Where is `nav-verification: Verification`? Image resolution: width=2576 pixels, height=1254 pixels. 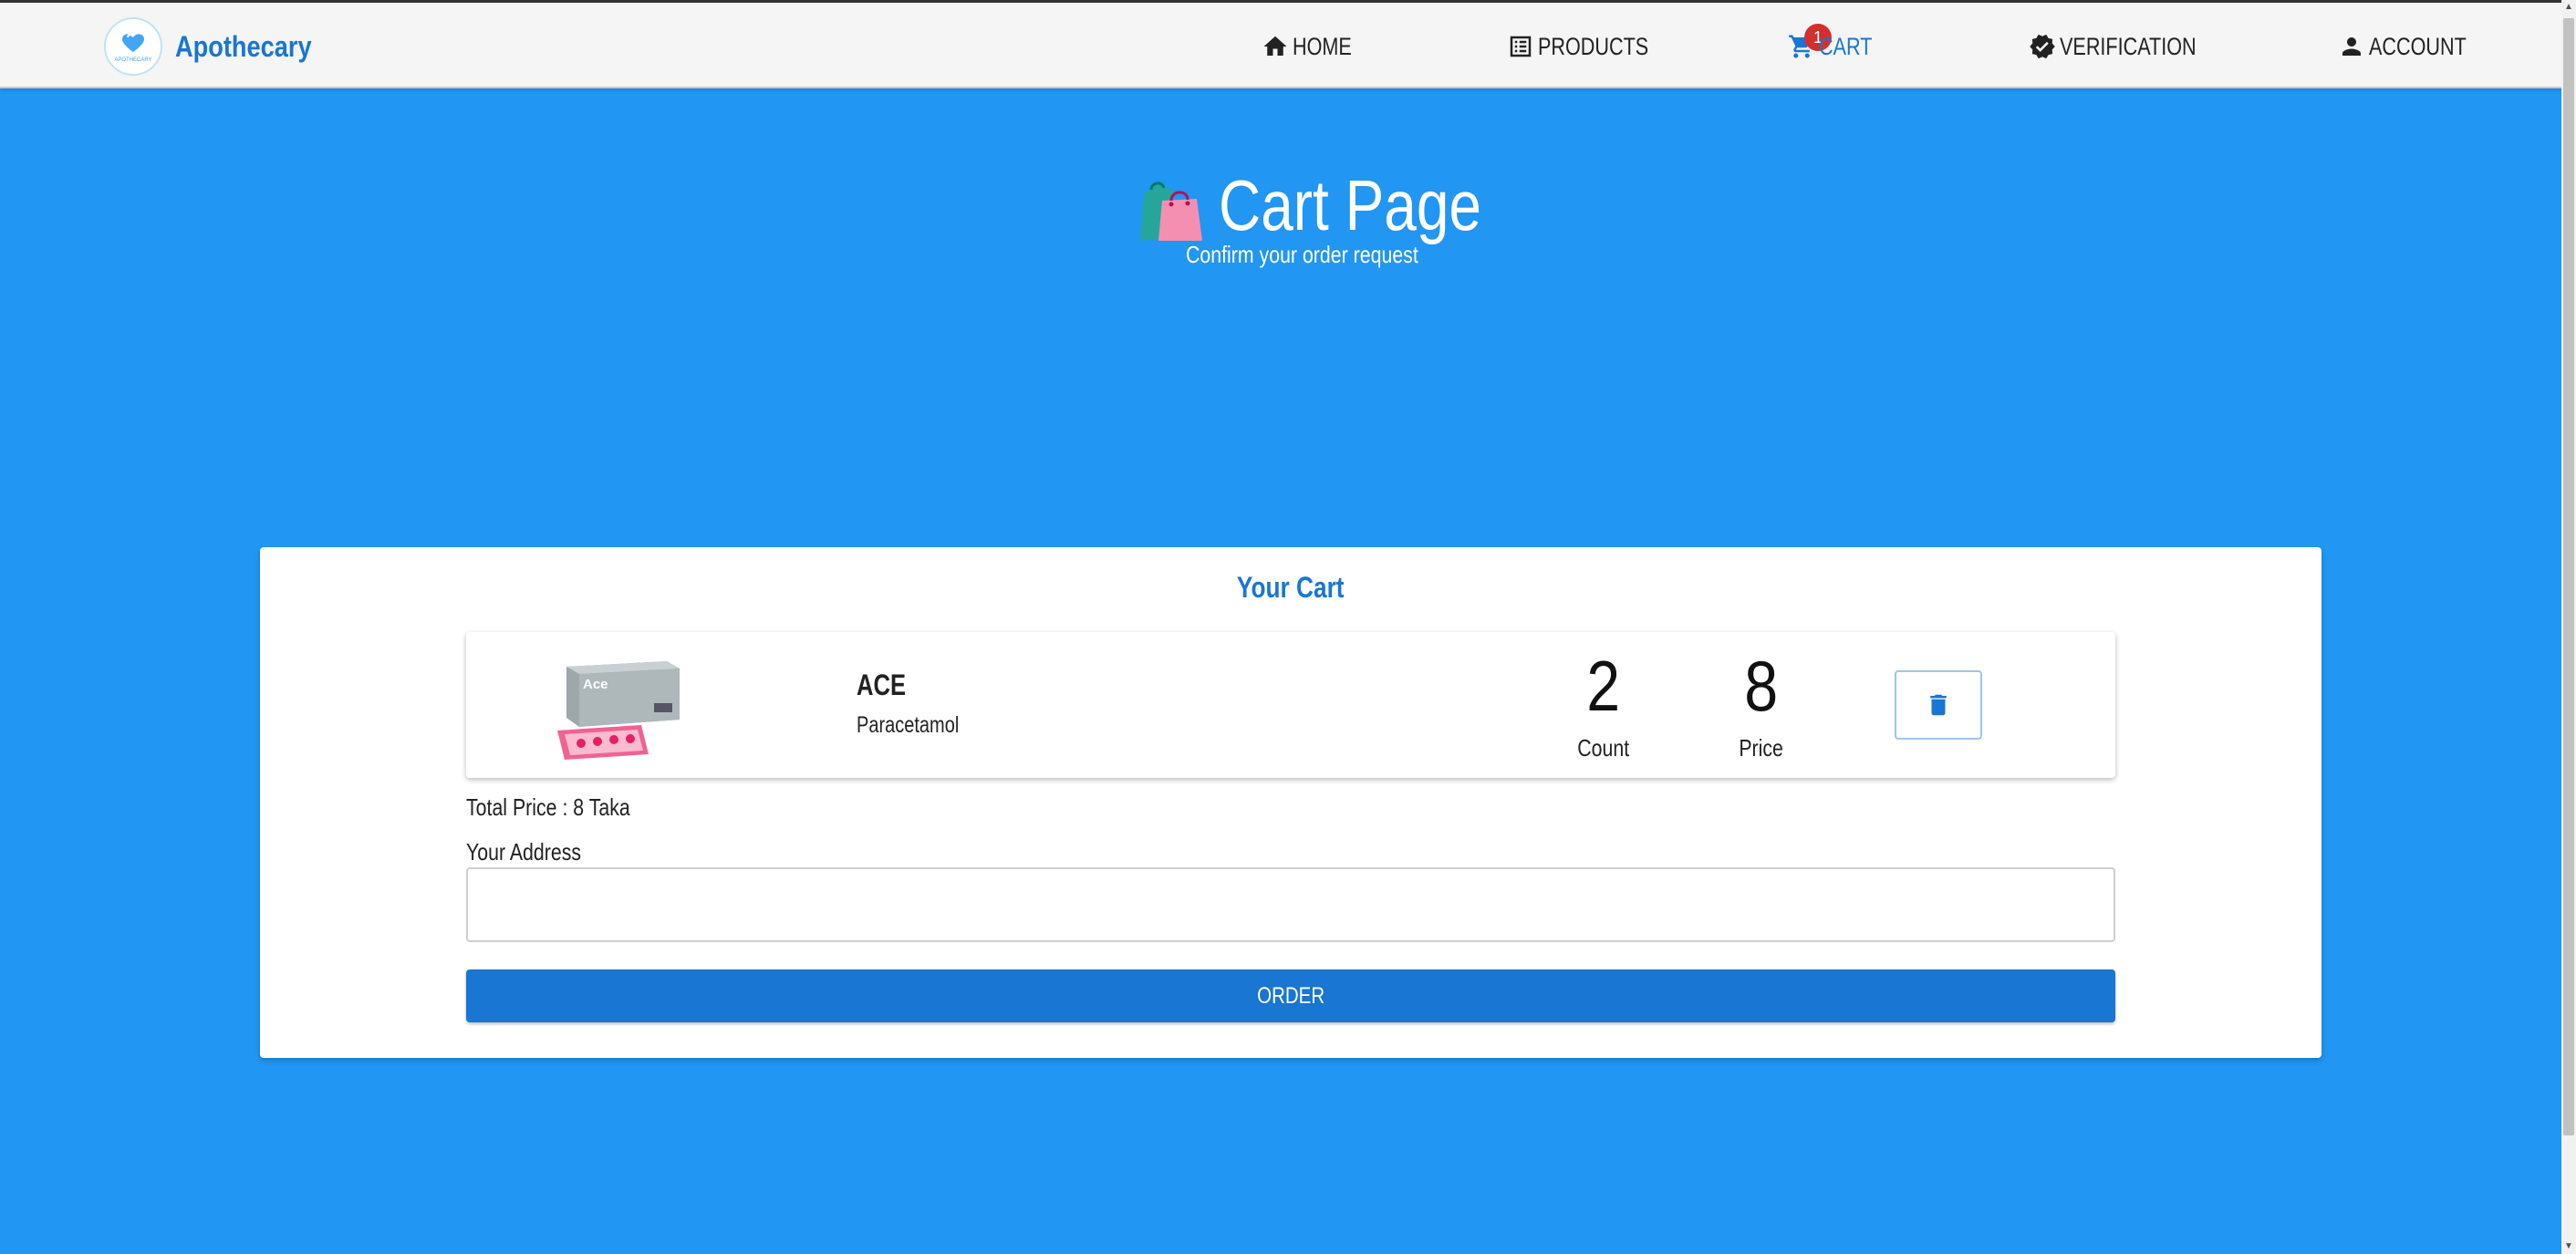 nav-verification: Verification is located at coordinates (2129, 47).